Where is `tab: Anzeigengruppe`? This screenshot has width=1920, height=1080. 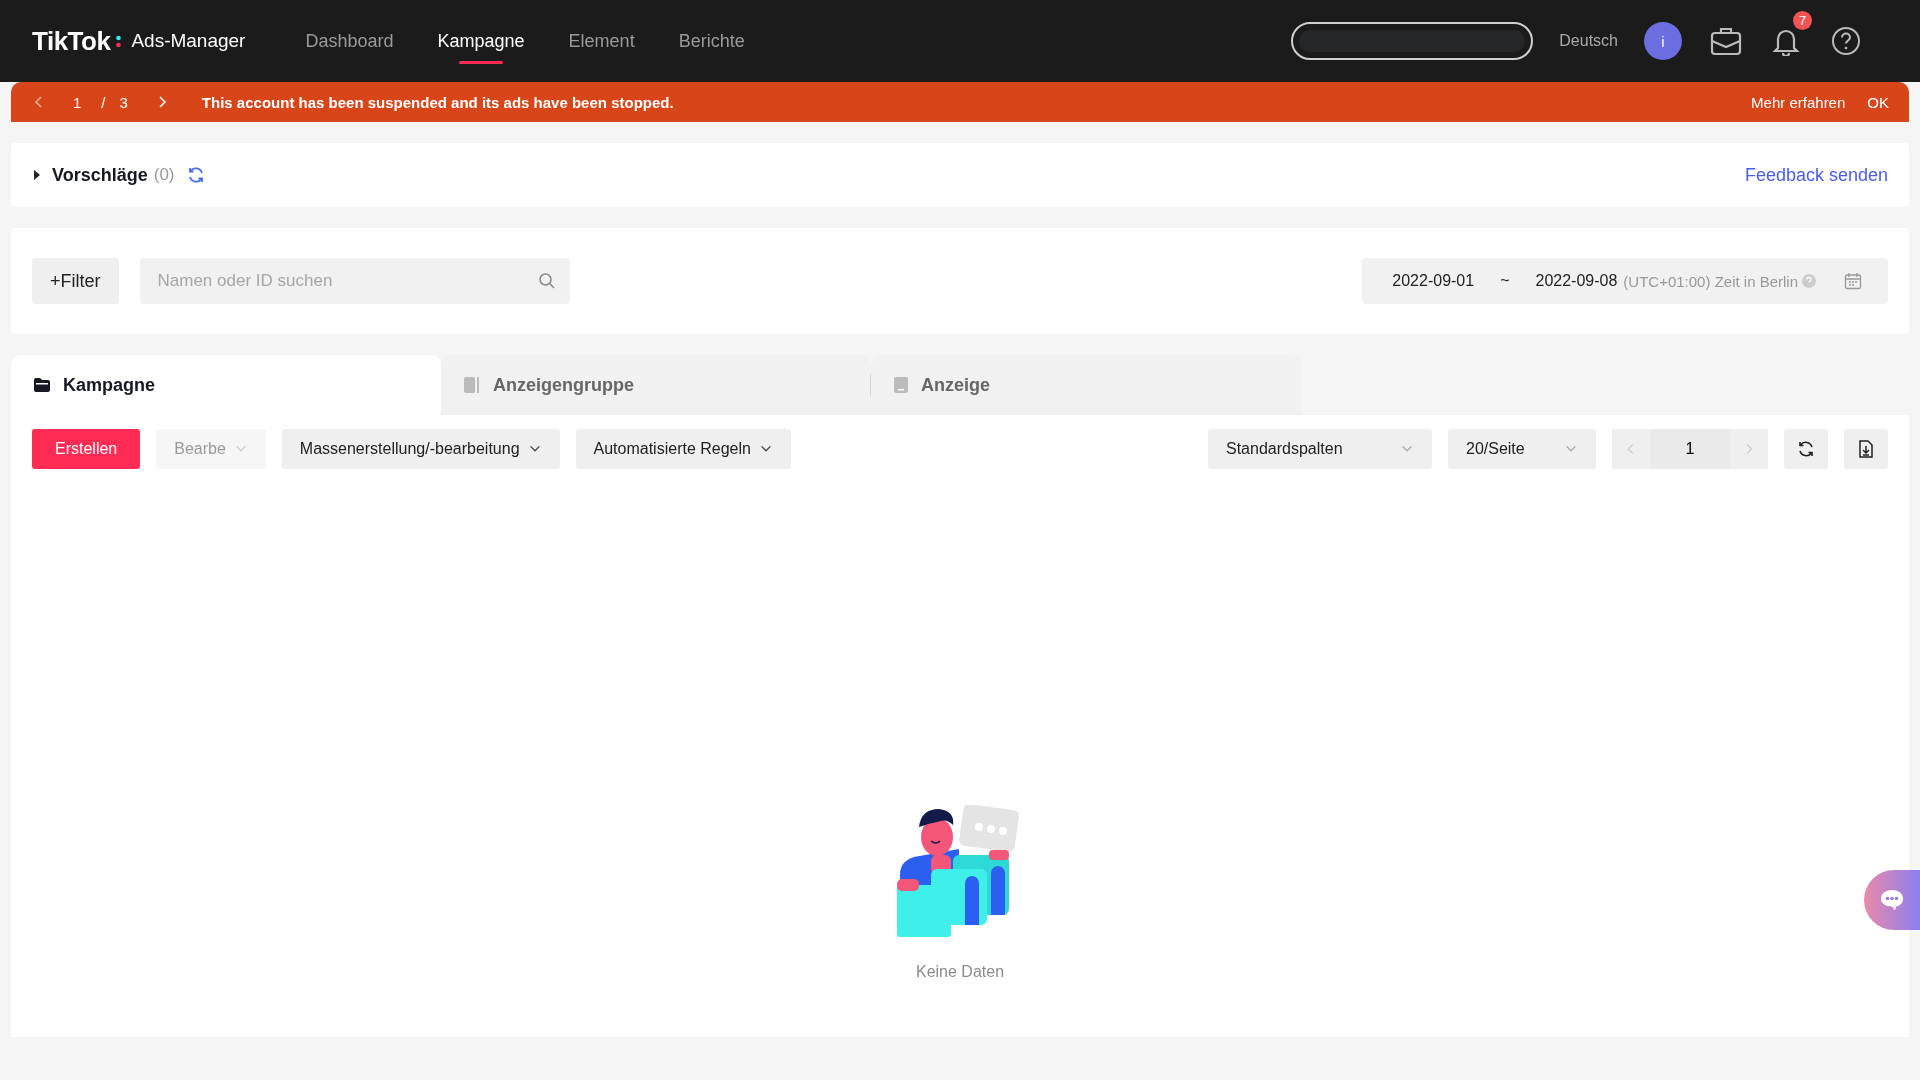 tab: Anzeigengruppe is located at coordinates (656, 385).